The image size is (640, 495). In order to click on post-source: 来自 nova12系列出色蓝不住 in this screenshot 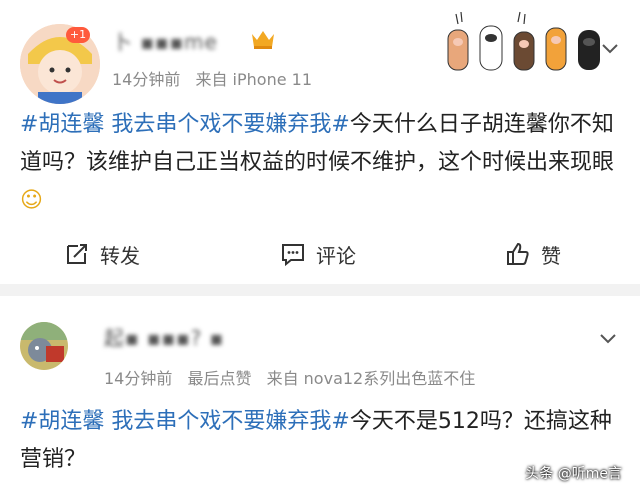, I will do `click(371, 378)`.